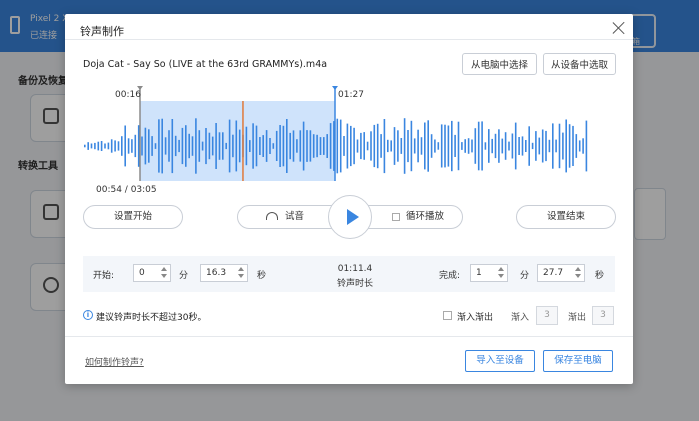 This screenshot has height=421, width=699. I want to click on start-second-unit: 秒, so click(262, 276).